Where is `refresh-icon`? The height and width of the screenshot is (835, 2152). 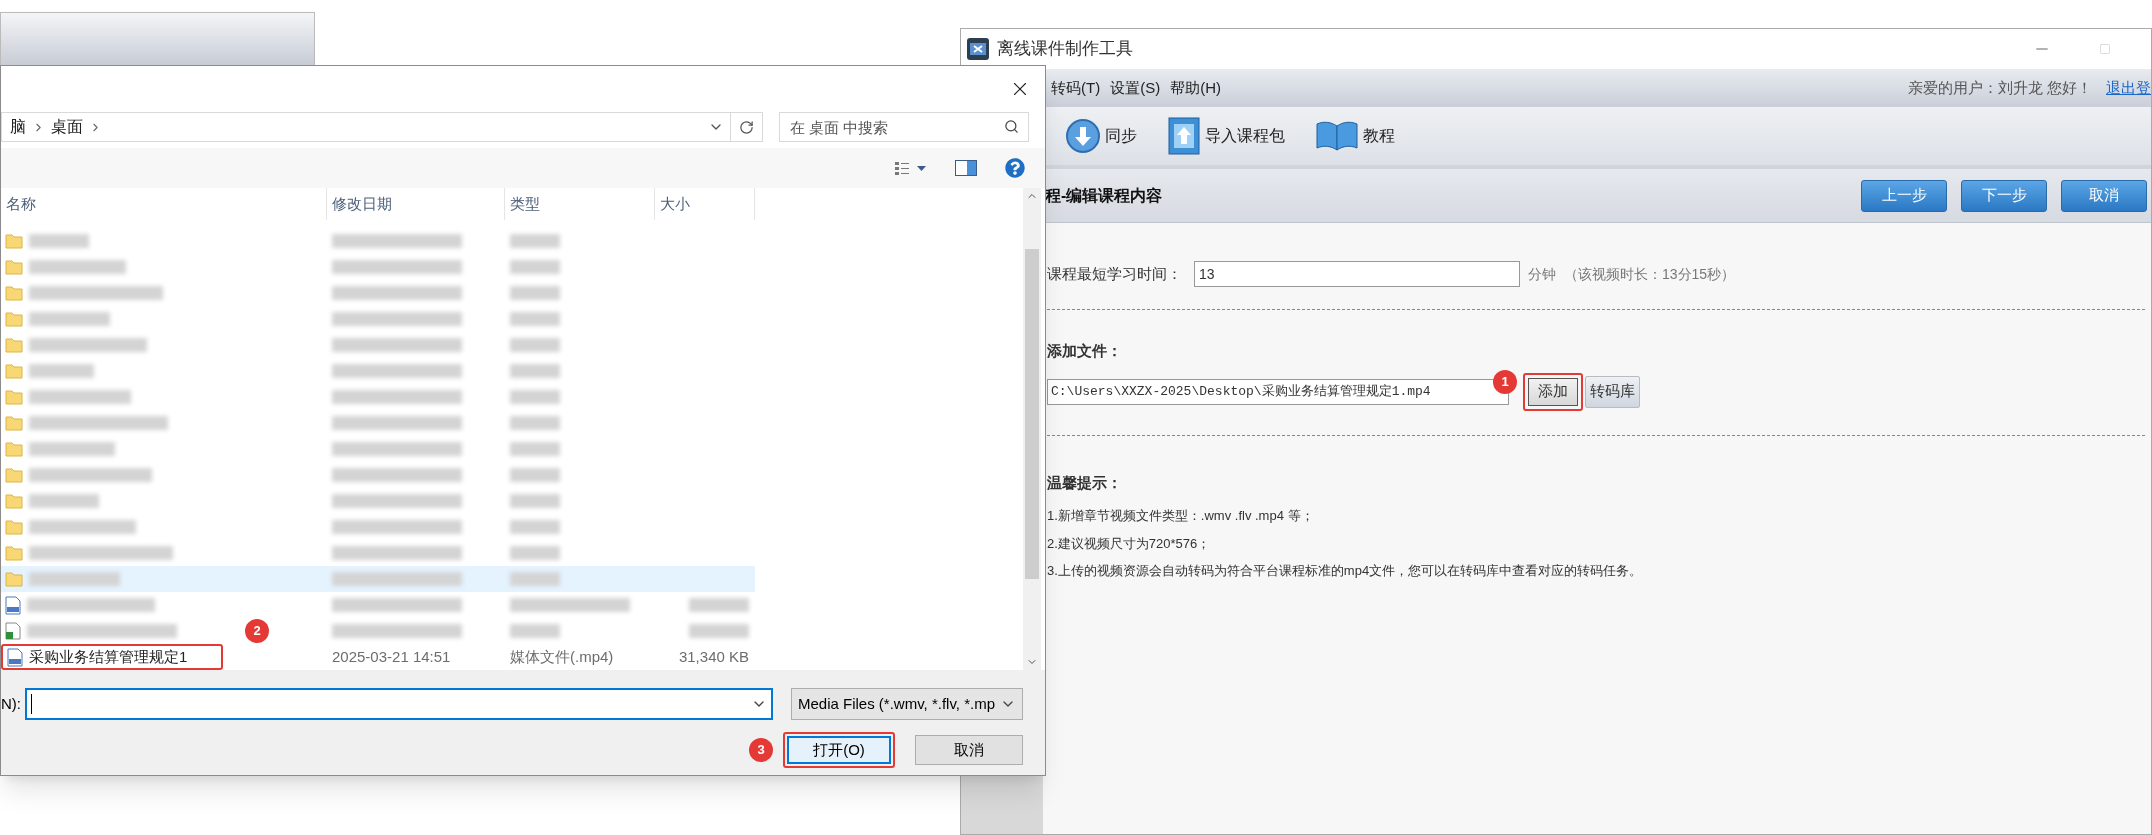
refresh-icon is located at coordinates (746, 127).